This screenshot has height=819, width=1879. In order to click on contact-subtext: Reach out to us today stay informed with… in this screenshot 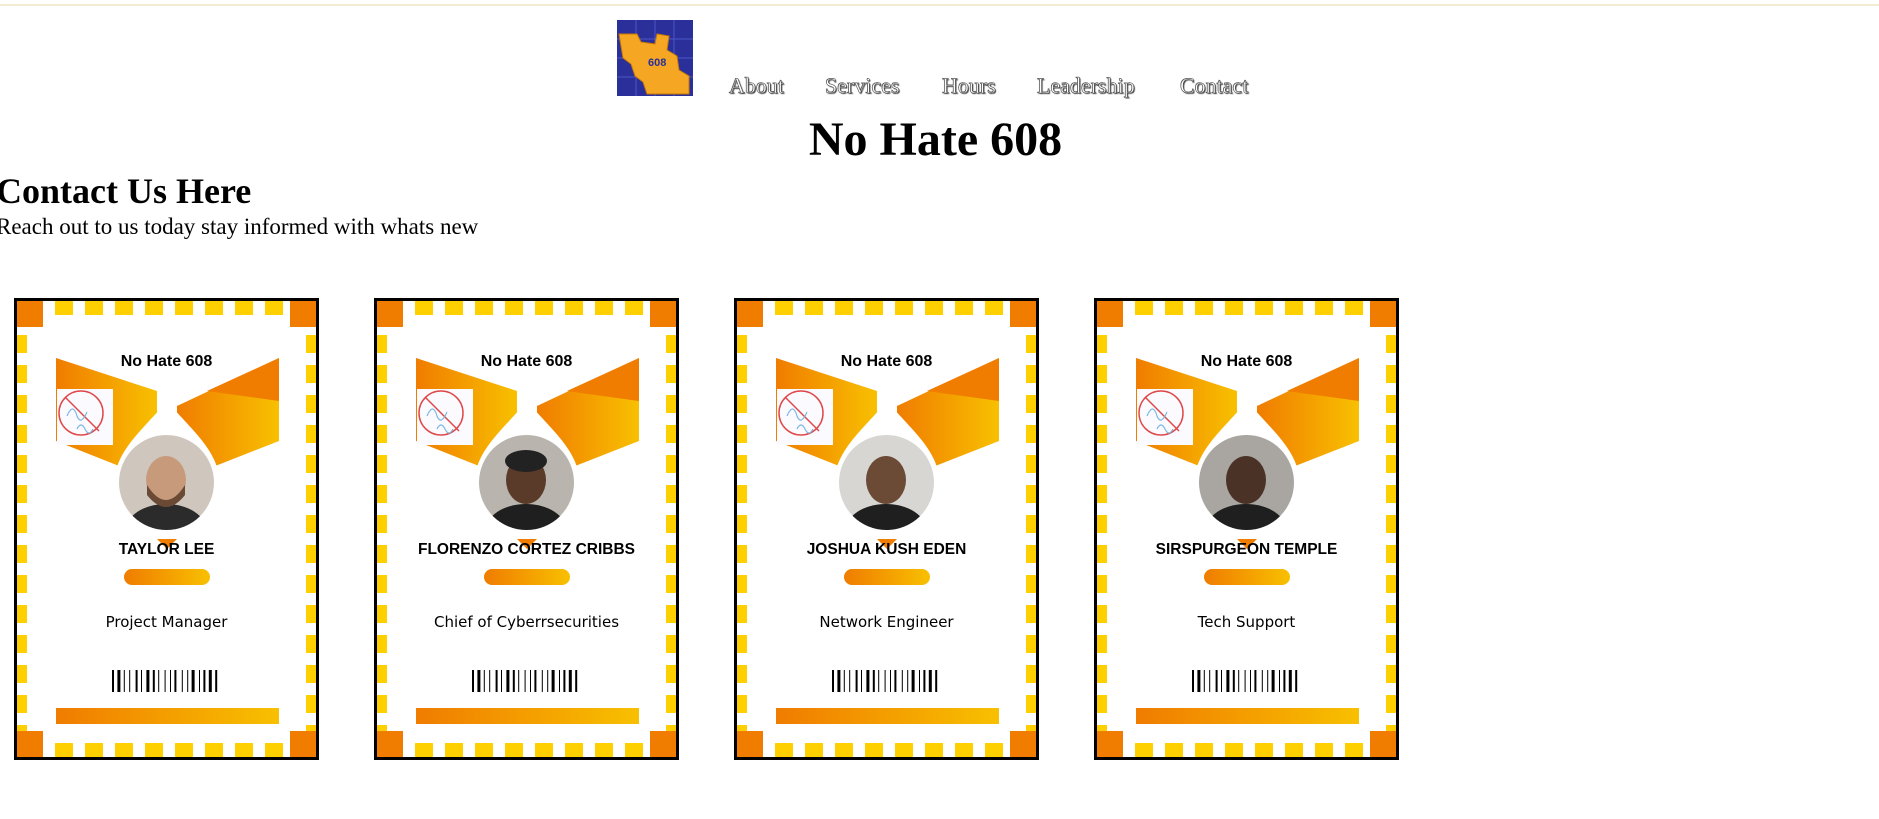, I will do `click(239, 226)`.